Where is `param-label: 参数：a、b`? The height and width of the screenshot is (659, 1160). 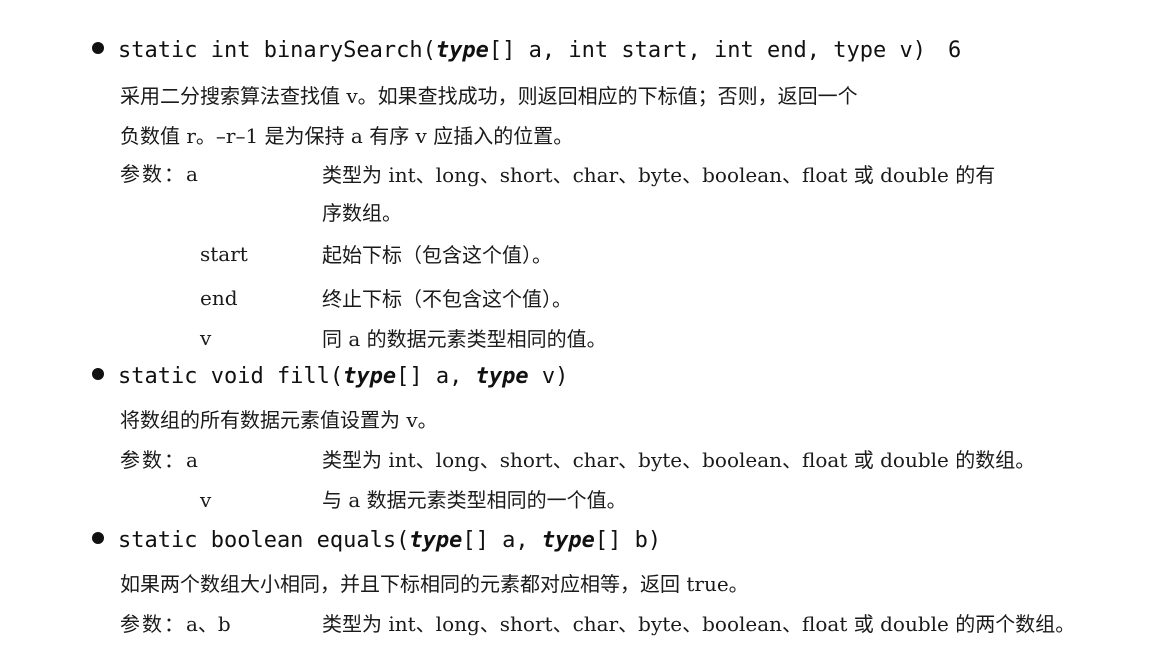
param-label: 参数：a、b is located at coordinates (175, 624).